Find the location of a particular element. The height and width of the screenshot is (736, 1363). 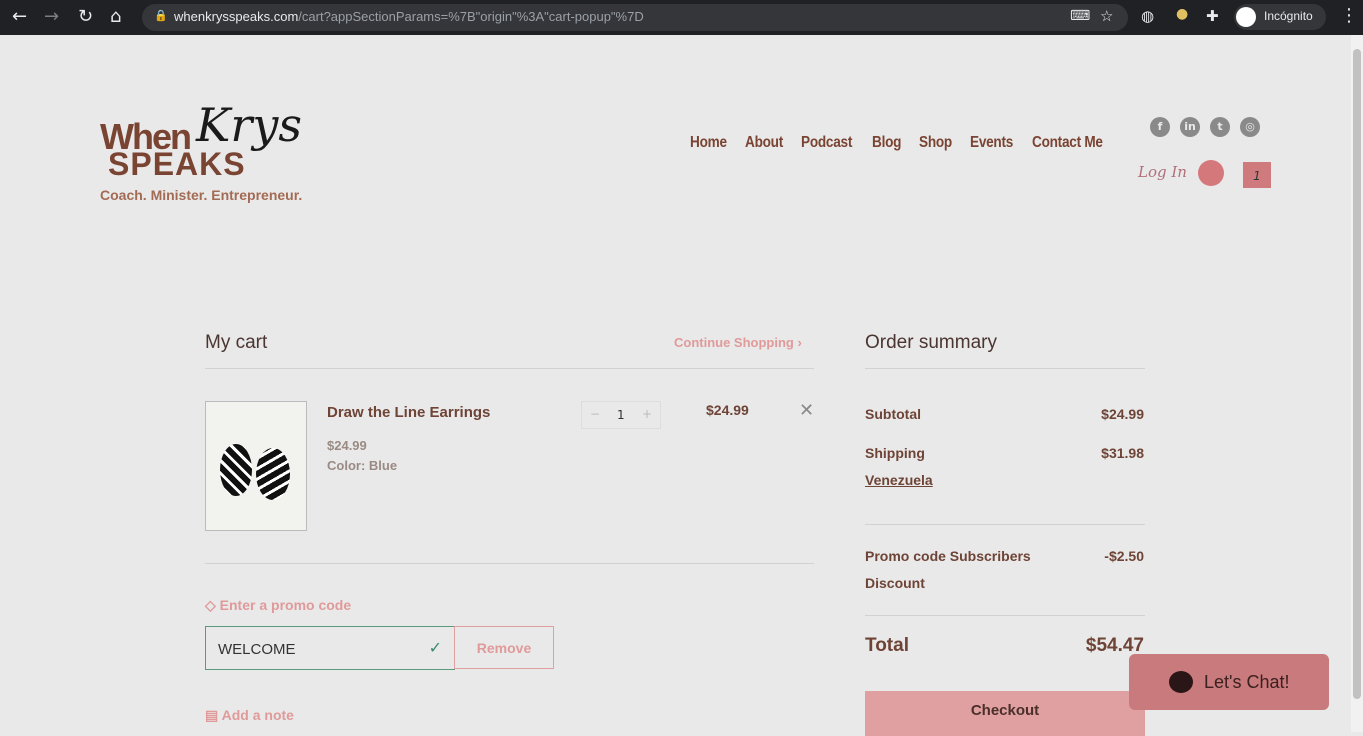

back-icon: ← is located at coordinates (19, 16).